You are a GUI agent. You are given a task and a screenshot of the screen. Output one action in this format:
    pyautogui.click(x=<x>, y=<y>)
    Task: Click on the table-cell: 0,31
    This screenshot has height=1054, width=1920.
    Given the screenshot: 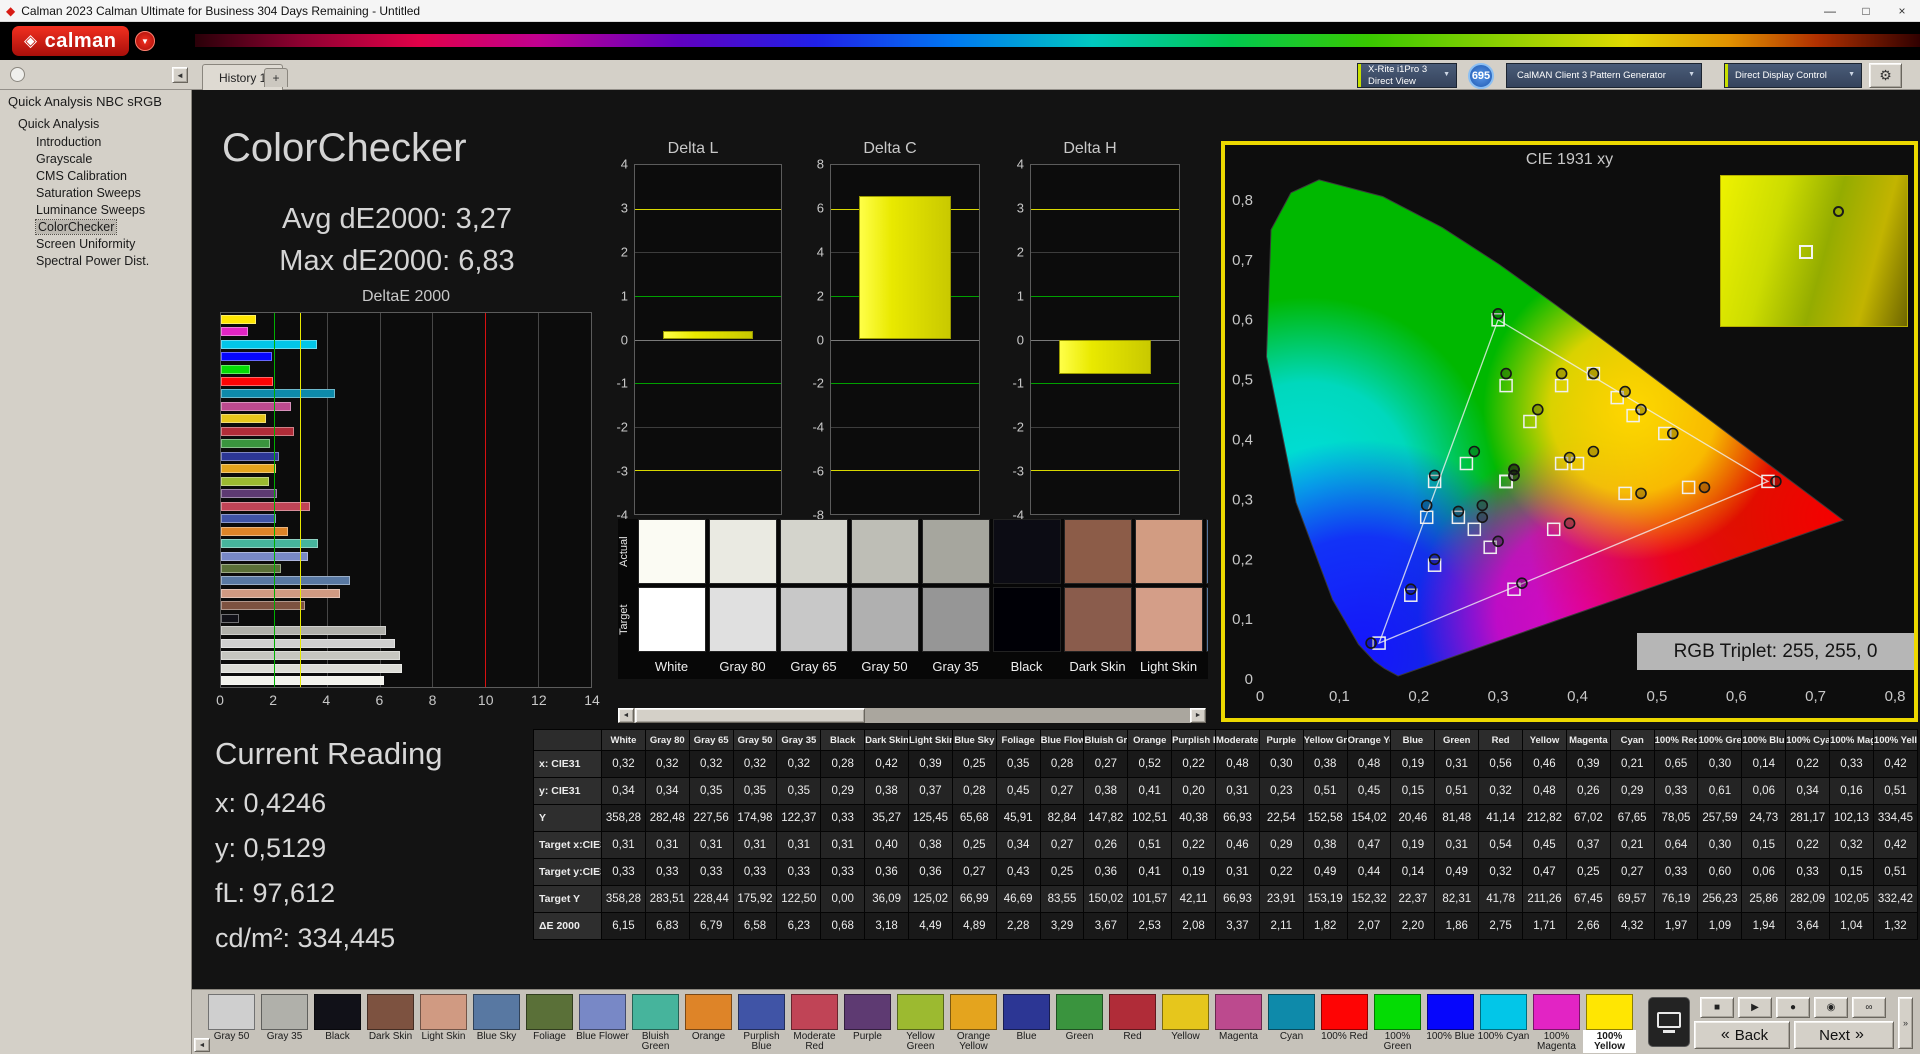 What is the action you would take?
    pyautogui.click(x=1457, y=845)
    